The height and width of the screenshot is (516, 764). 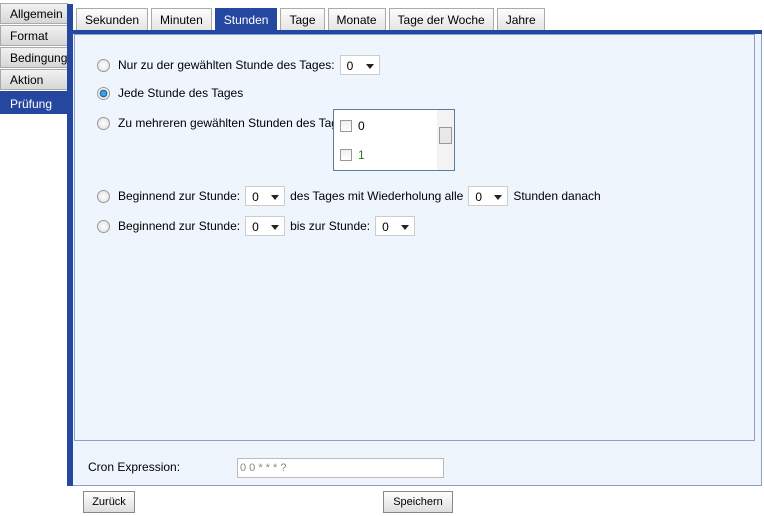 What do you see at coordinates (359, 65) in the screenshot?
I see `specific-hour-select: 0` at bounding box center [359, 65].